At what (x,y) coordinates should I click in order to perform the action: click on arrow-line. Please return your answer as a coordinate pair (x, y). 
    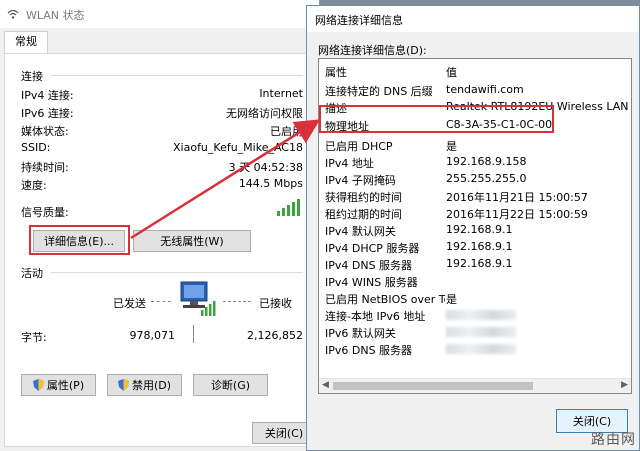
    Looking at the image, I should click on (225, 179).